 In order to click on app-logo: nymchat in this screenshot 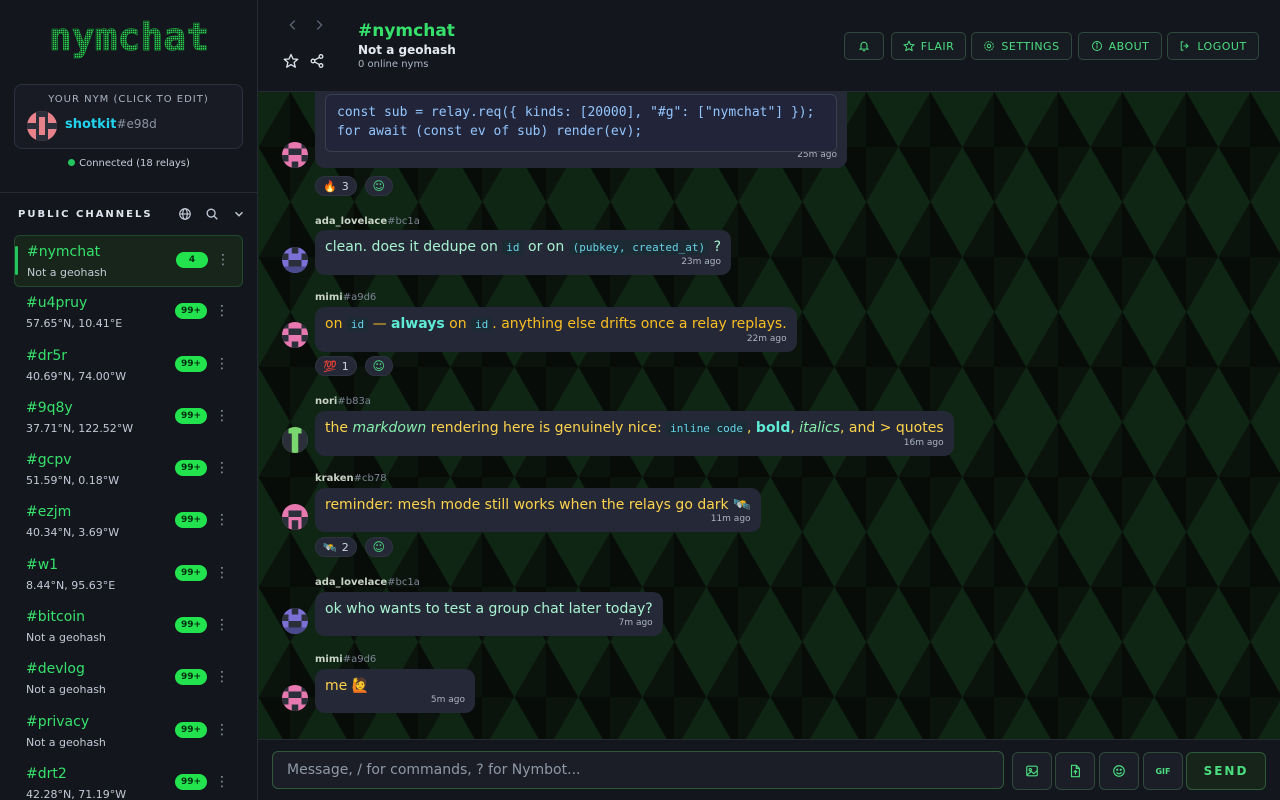, I will do `click(128, 43)`.